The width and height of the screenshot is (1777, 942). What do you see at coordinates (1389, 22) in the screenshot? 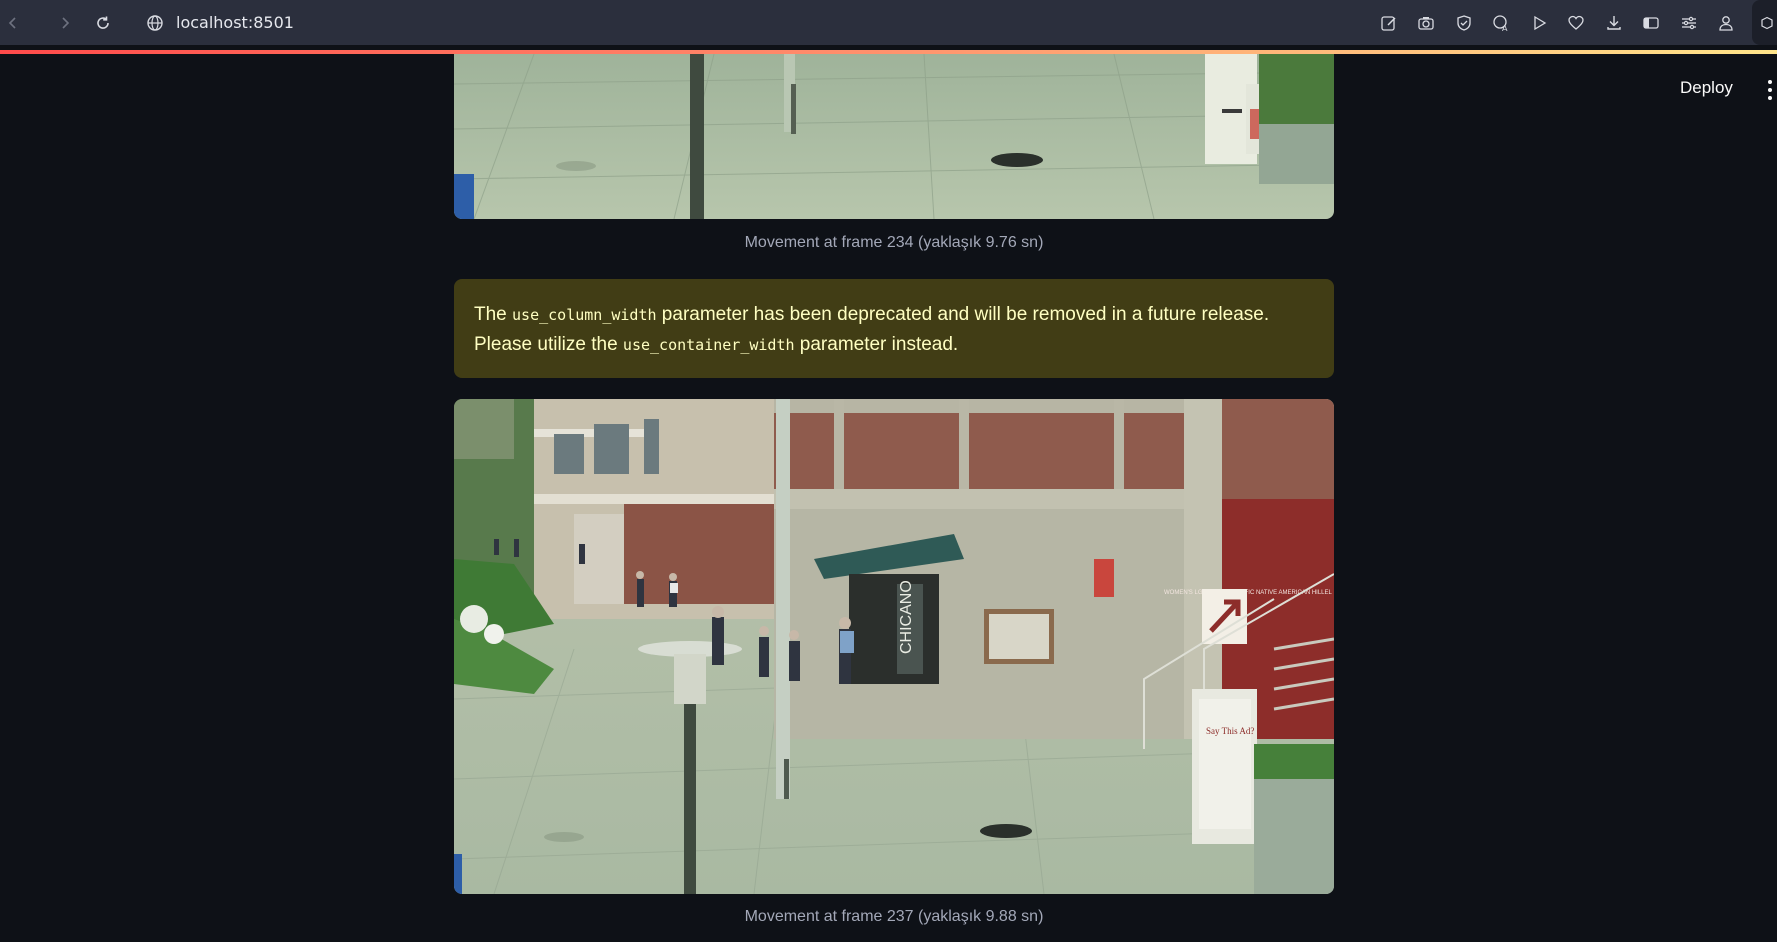
I see `edit-icon` at bounding box center [1389, 22].